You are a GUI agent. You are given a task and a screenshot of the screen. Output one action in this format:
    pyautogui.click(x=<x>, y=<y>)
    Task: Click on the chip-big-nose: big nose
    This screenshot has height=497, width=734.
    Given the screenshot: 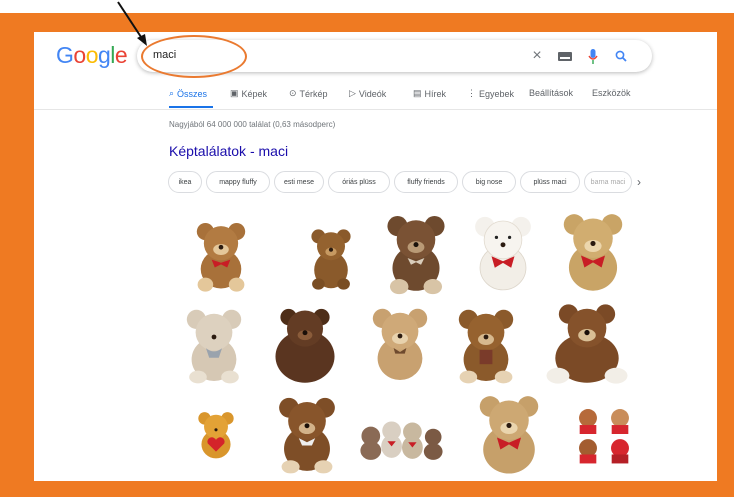 What is the action you would take?
    pyautogui.click(x=489, y=182)
    